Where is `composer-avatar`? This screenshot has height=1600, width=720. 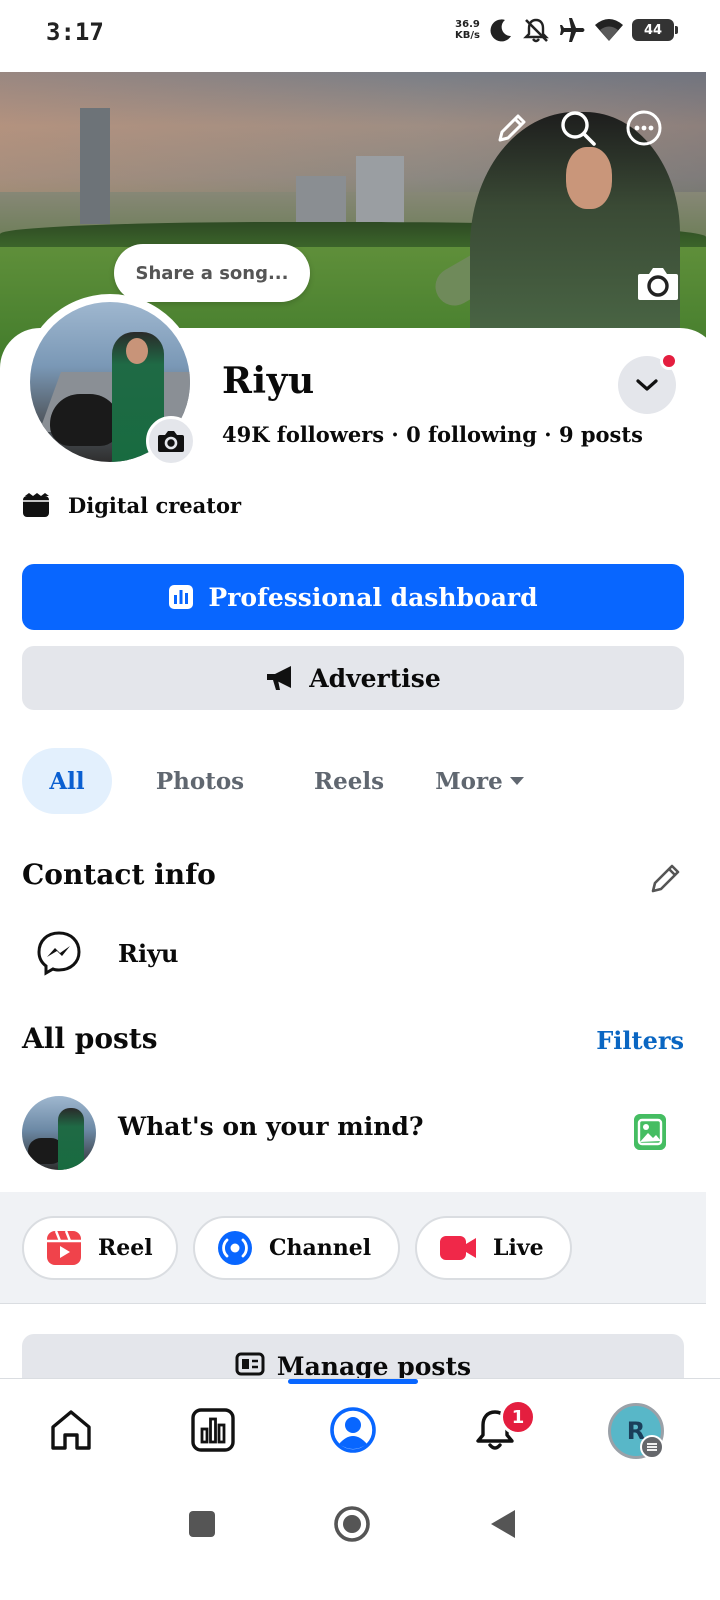 composer-avatar is located at coordinates (59, 1133).